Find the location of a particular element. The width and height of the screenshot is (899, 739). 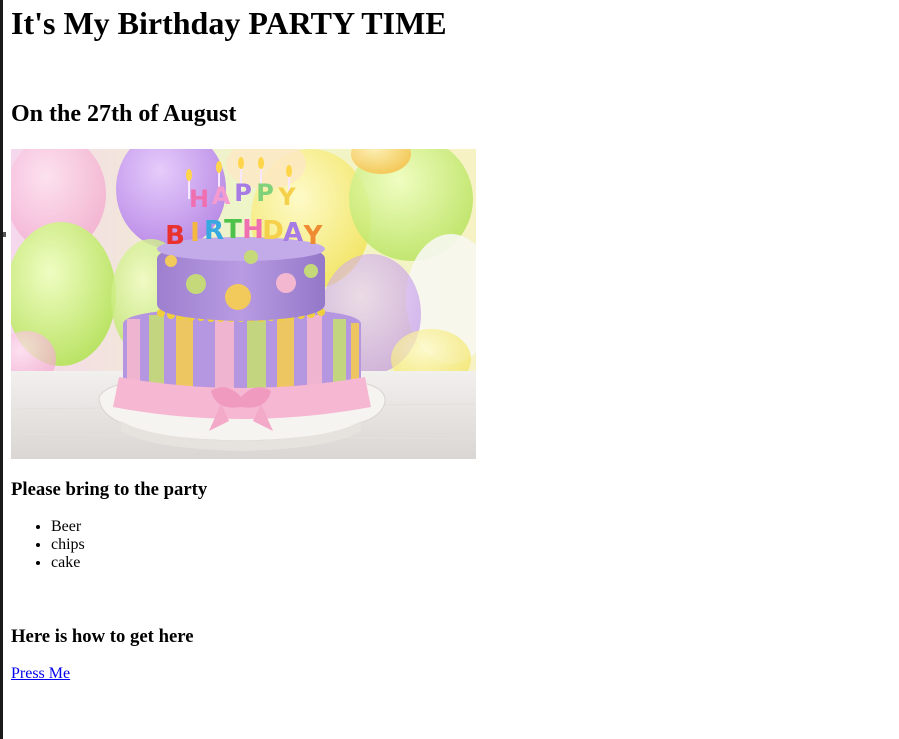

window-edge-marker is located at coordinates (4, 234).